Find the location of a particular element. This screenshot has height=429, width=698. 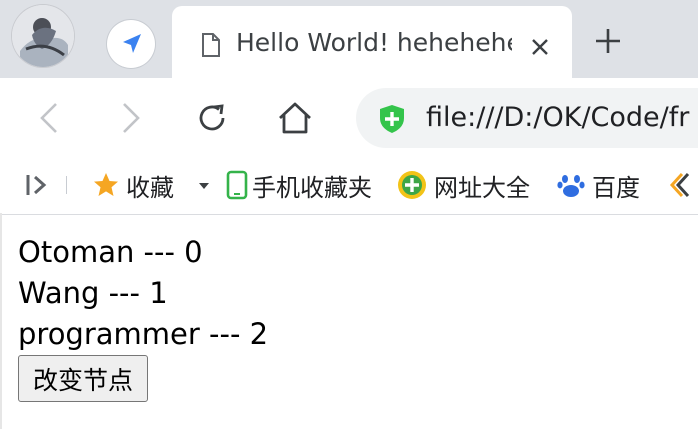

page-document-icon is located at coordinates (211, 45).